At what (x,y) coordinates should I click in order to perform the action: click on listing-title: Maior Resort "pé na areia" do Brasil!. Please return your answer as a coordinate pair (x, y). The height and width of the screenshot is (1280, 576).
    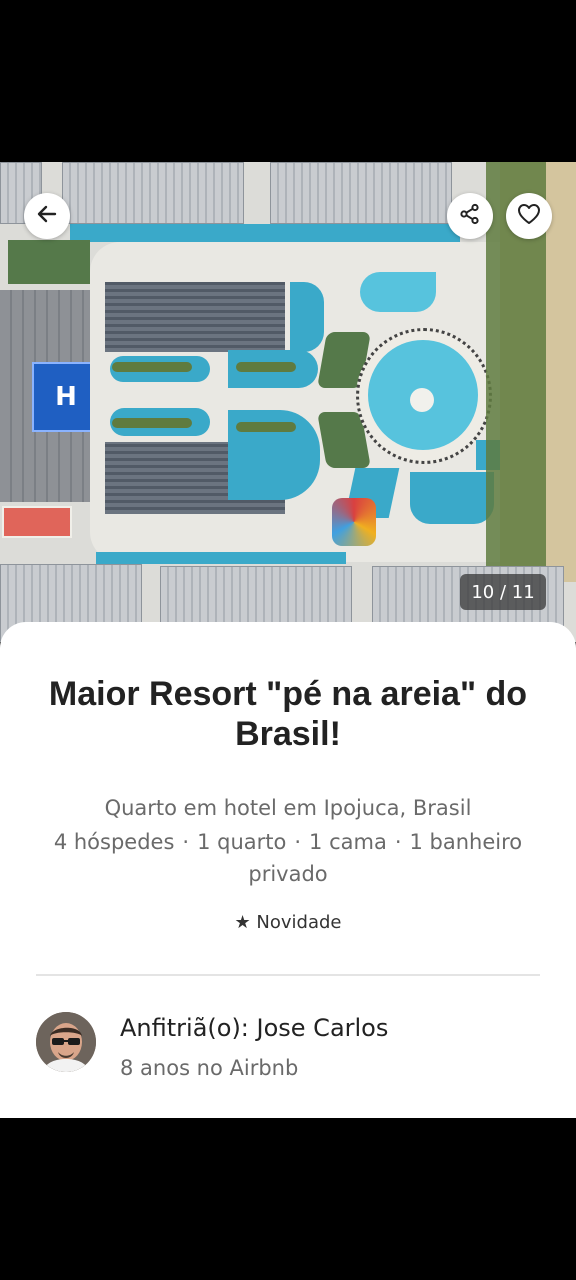
    Looking at the image, I should click on (288, 714).